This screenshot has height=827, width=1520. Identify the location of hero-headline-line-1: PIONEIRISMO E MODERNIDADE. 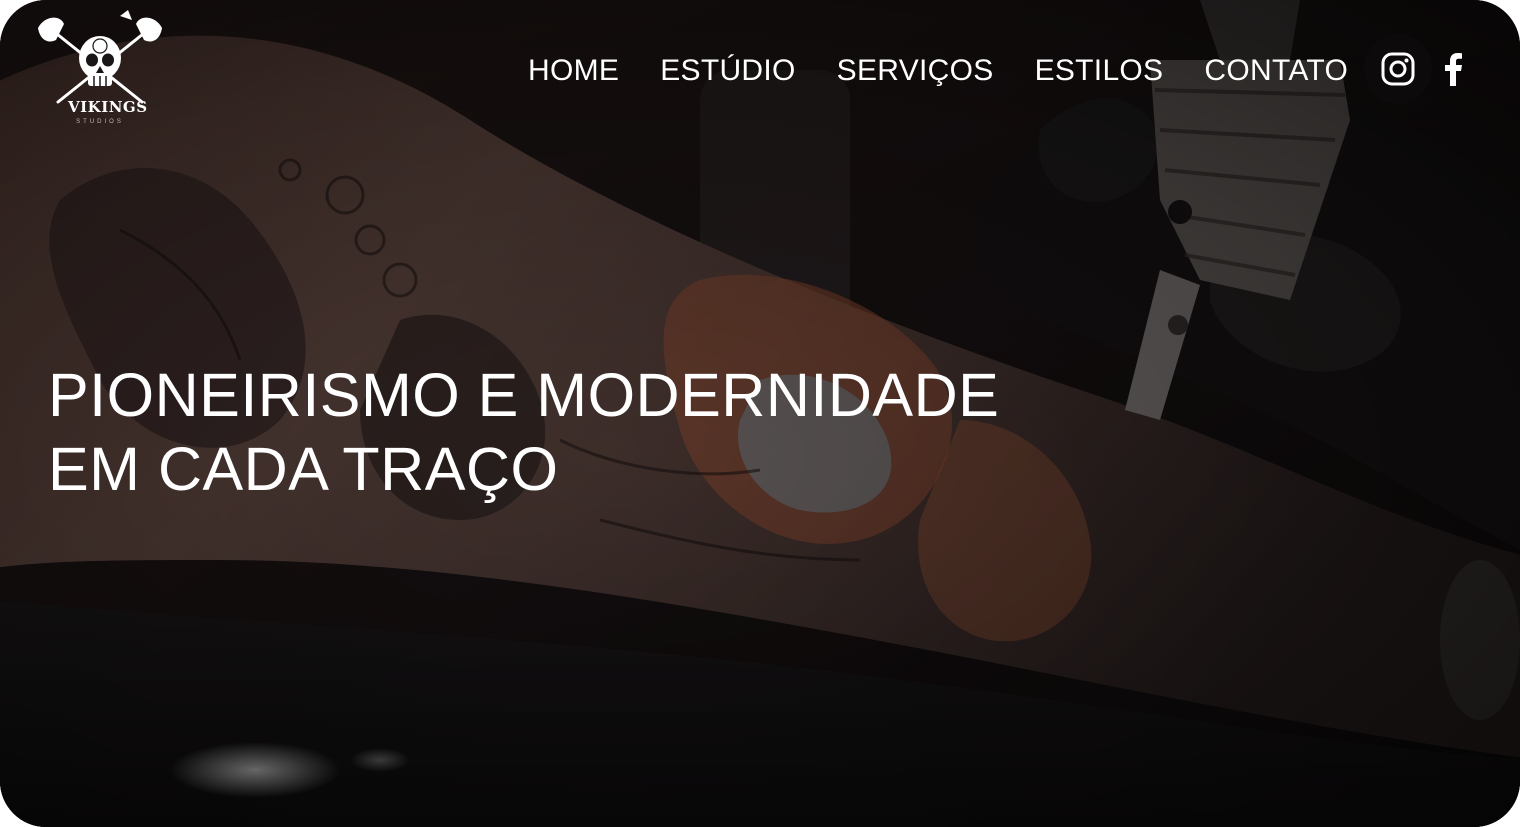
(524, 395).